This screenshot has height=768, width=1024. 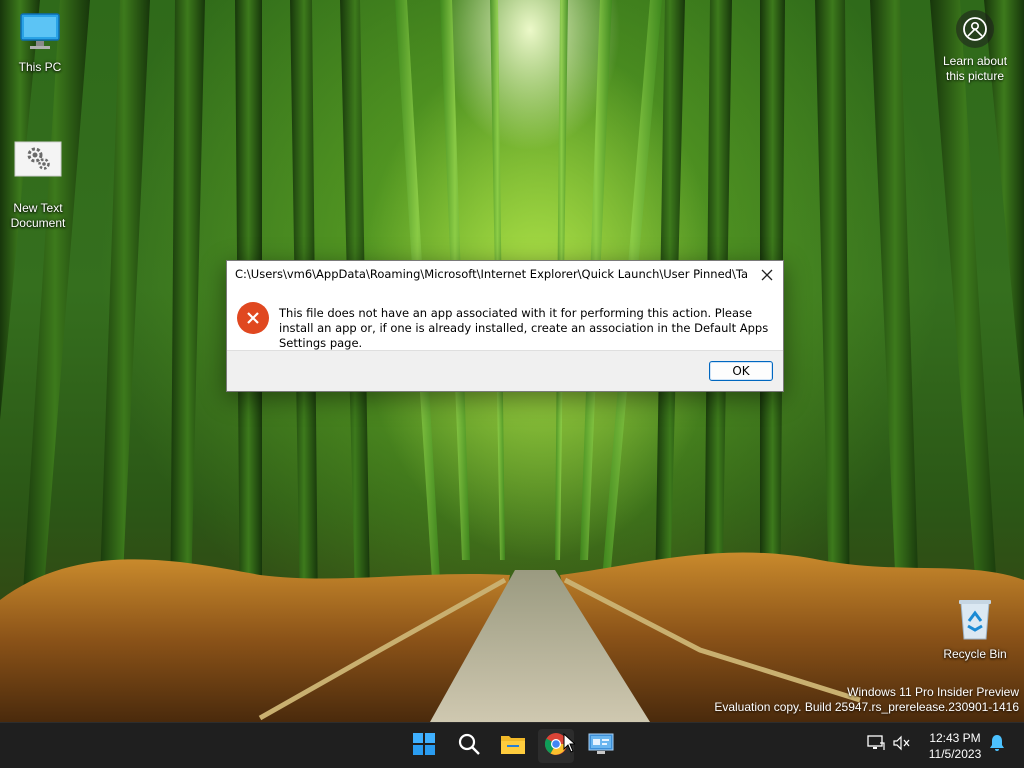 I want to click on learn-about-picture-icon, so click(x=975, y=29).